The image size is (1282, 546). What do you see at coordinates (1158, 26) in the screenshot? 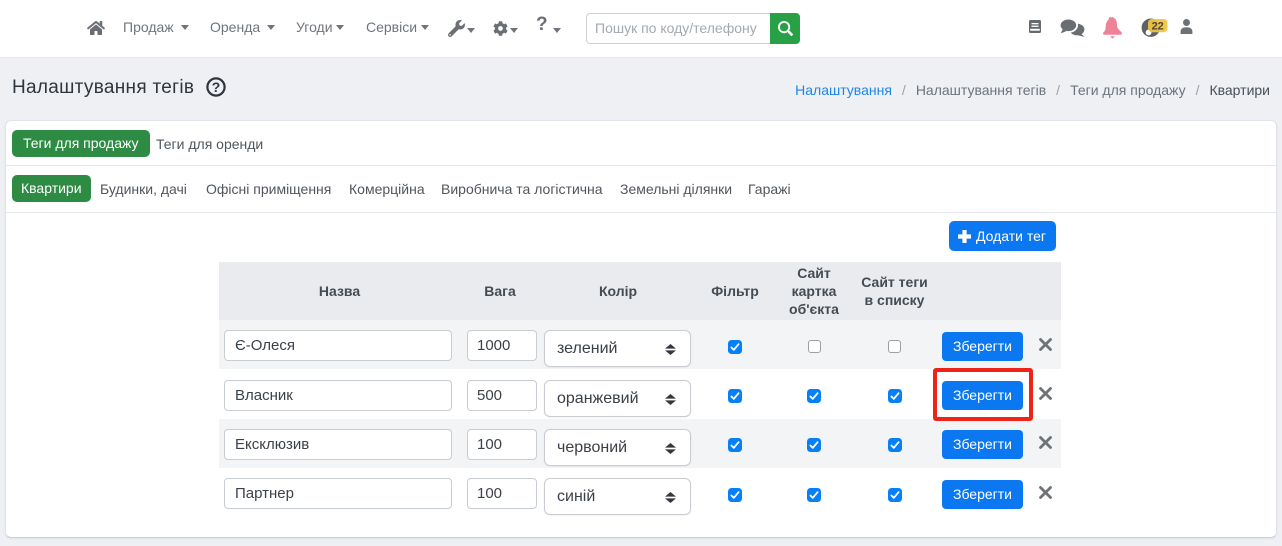
I see `svg-text: 22` at bounding box center [1158, 26].